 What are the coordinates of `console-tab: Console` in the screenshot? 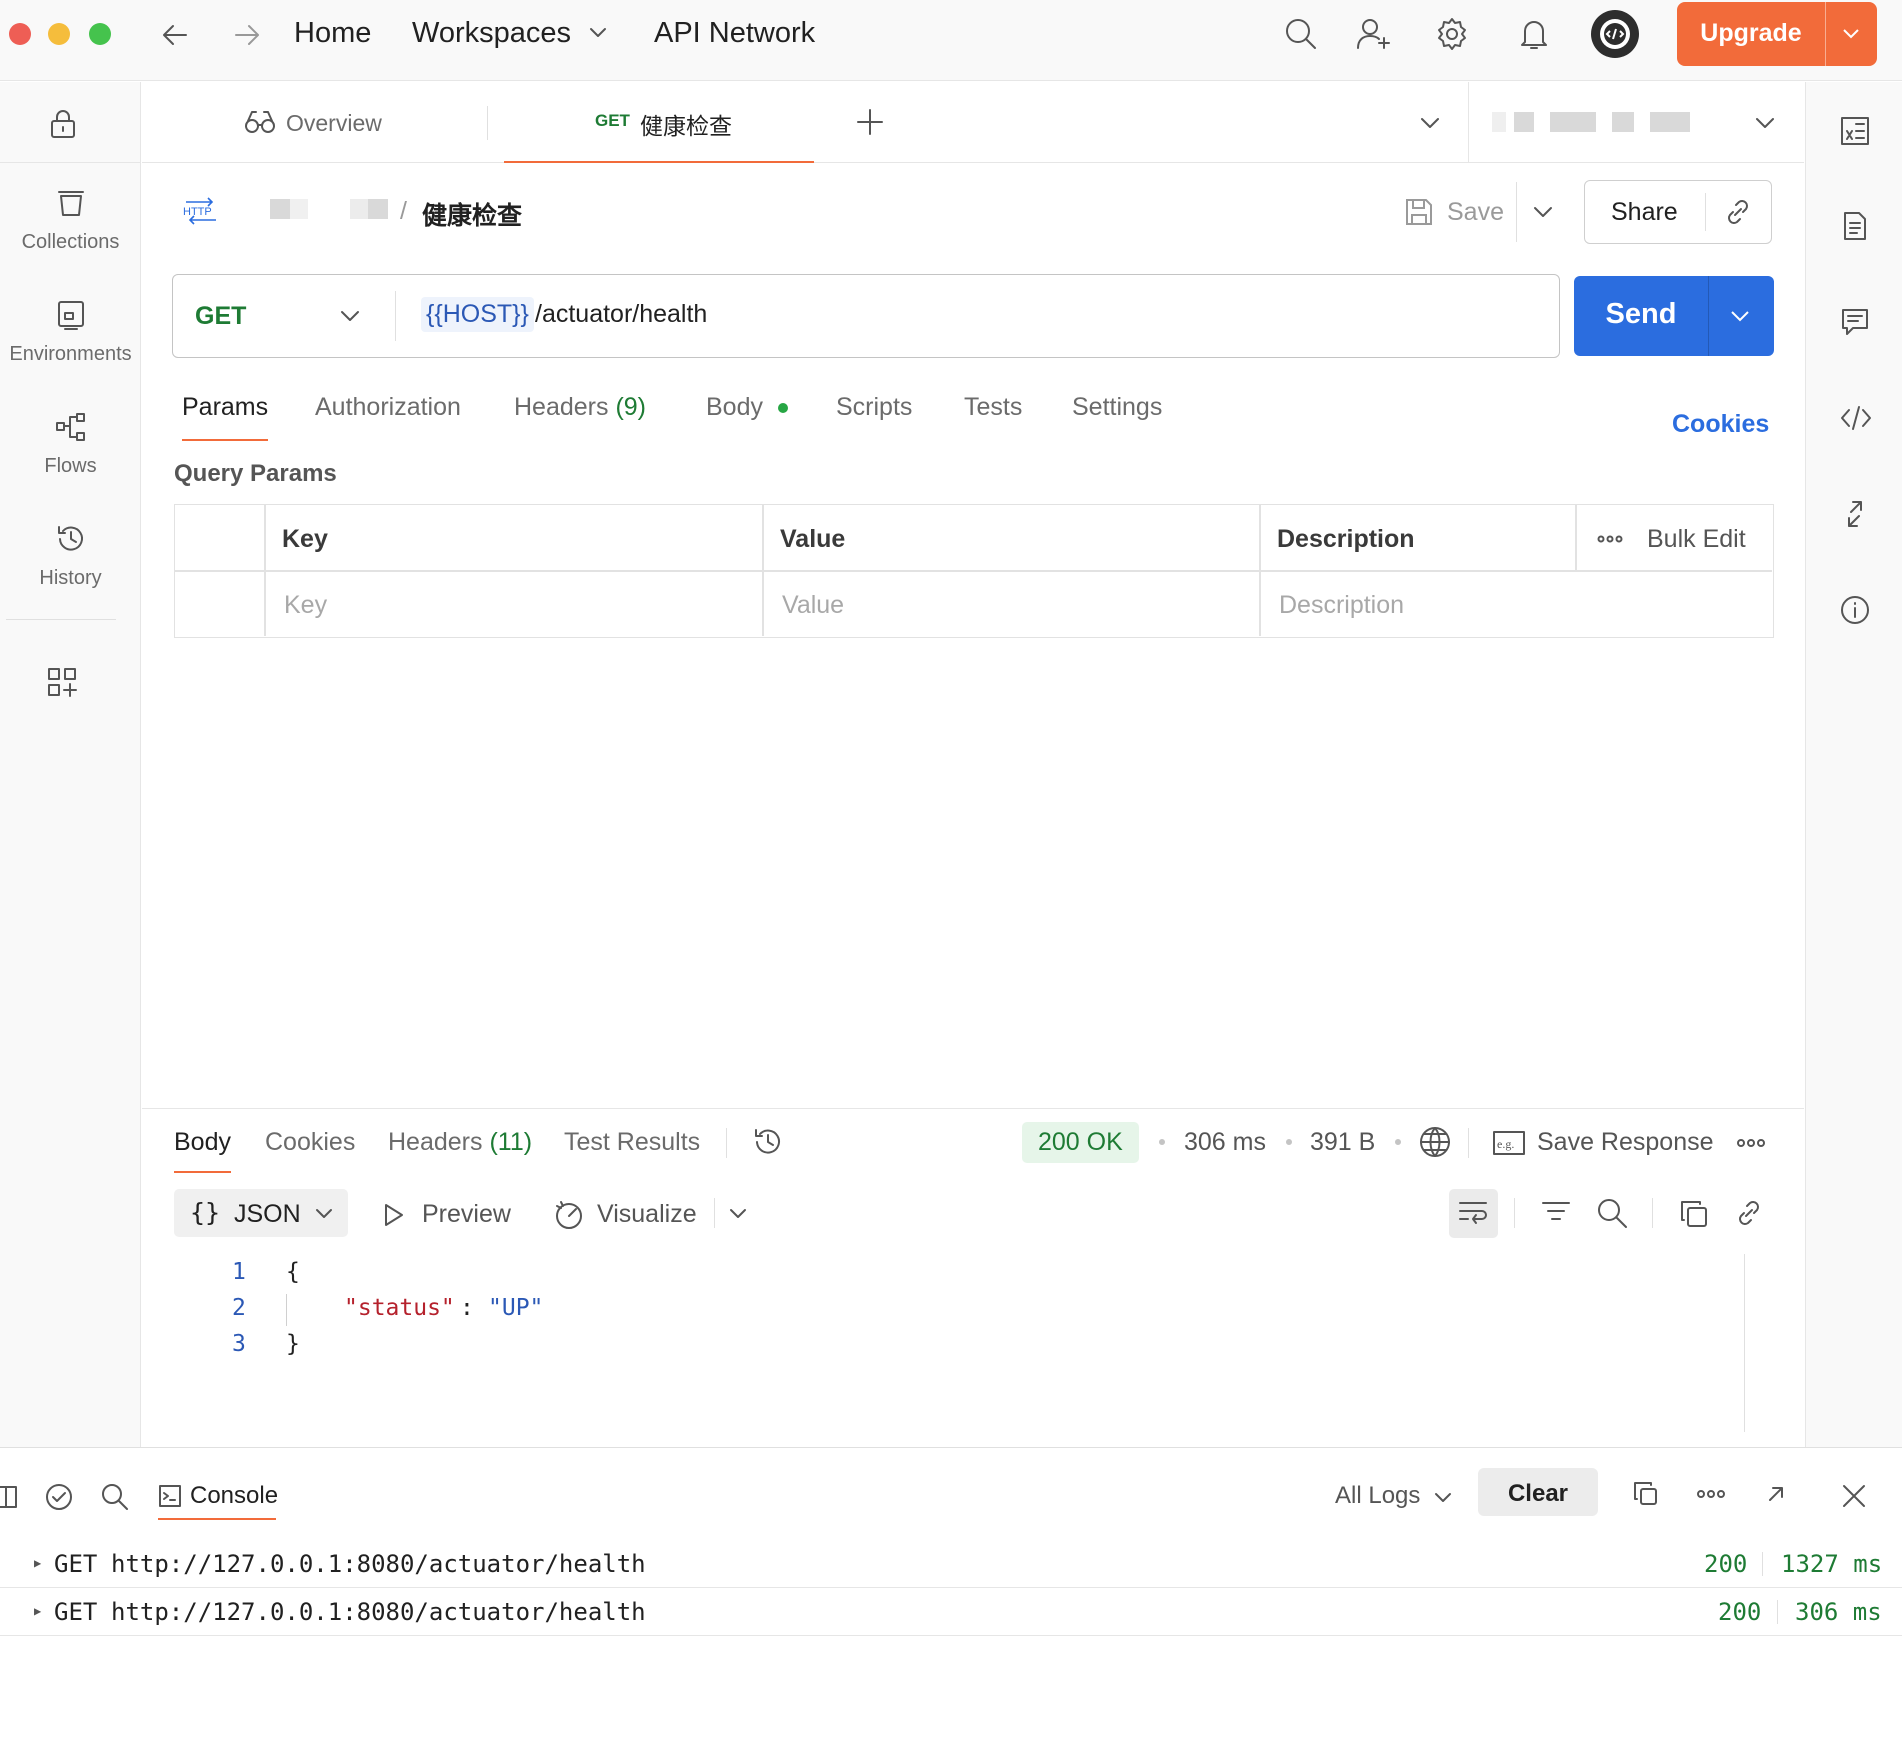 It's located at (218, 1496).